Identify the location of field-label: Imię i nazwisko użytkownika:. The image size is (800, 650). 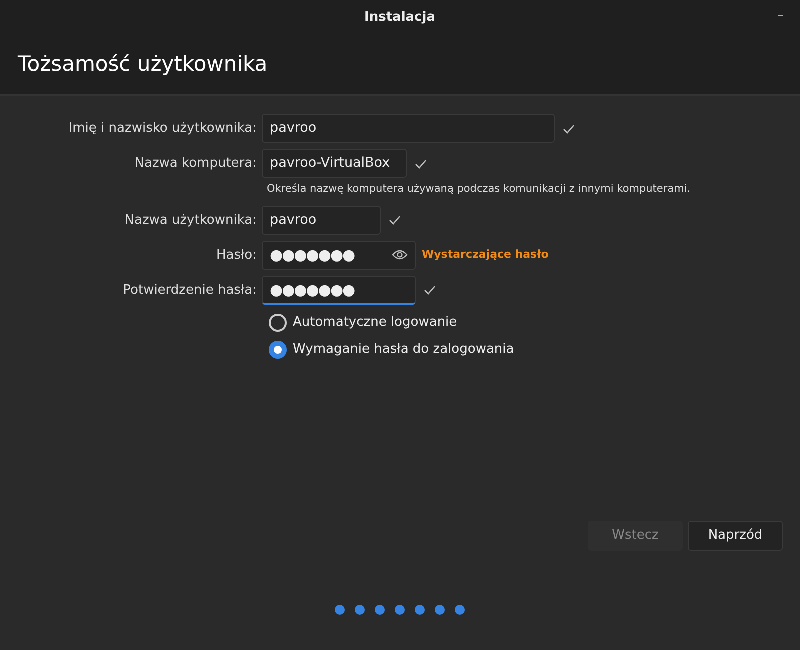
(163, 129).